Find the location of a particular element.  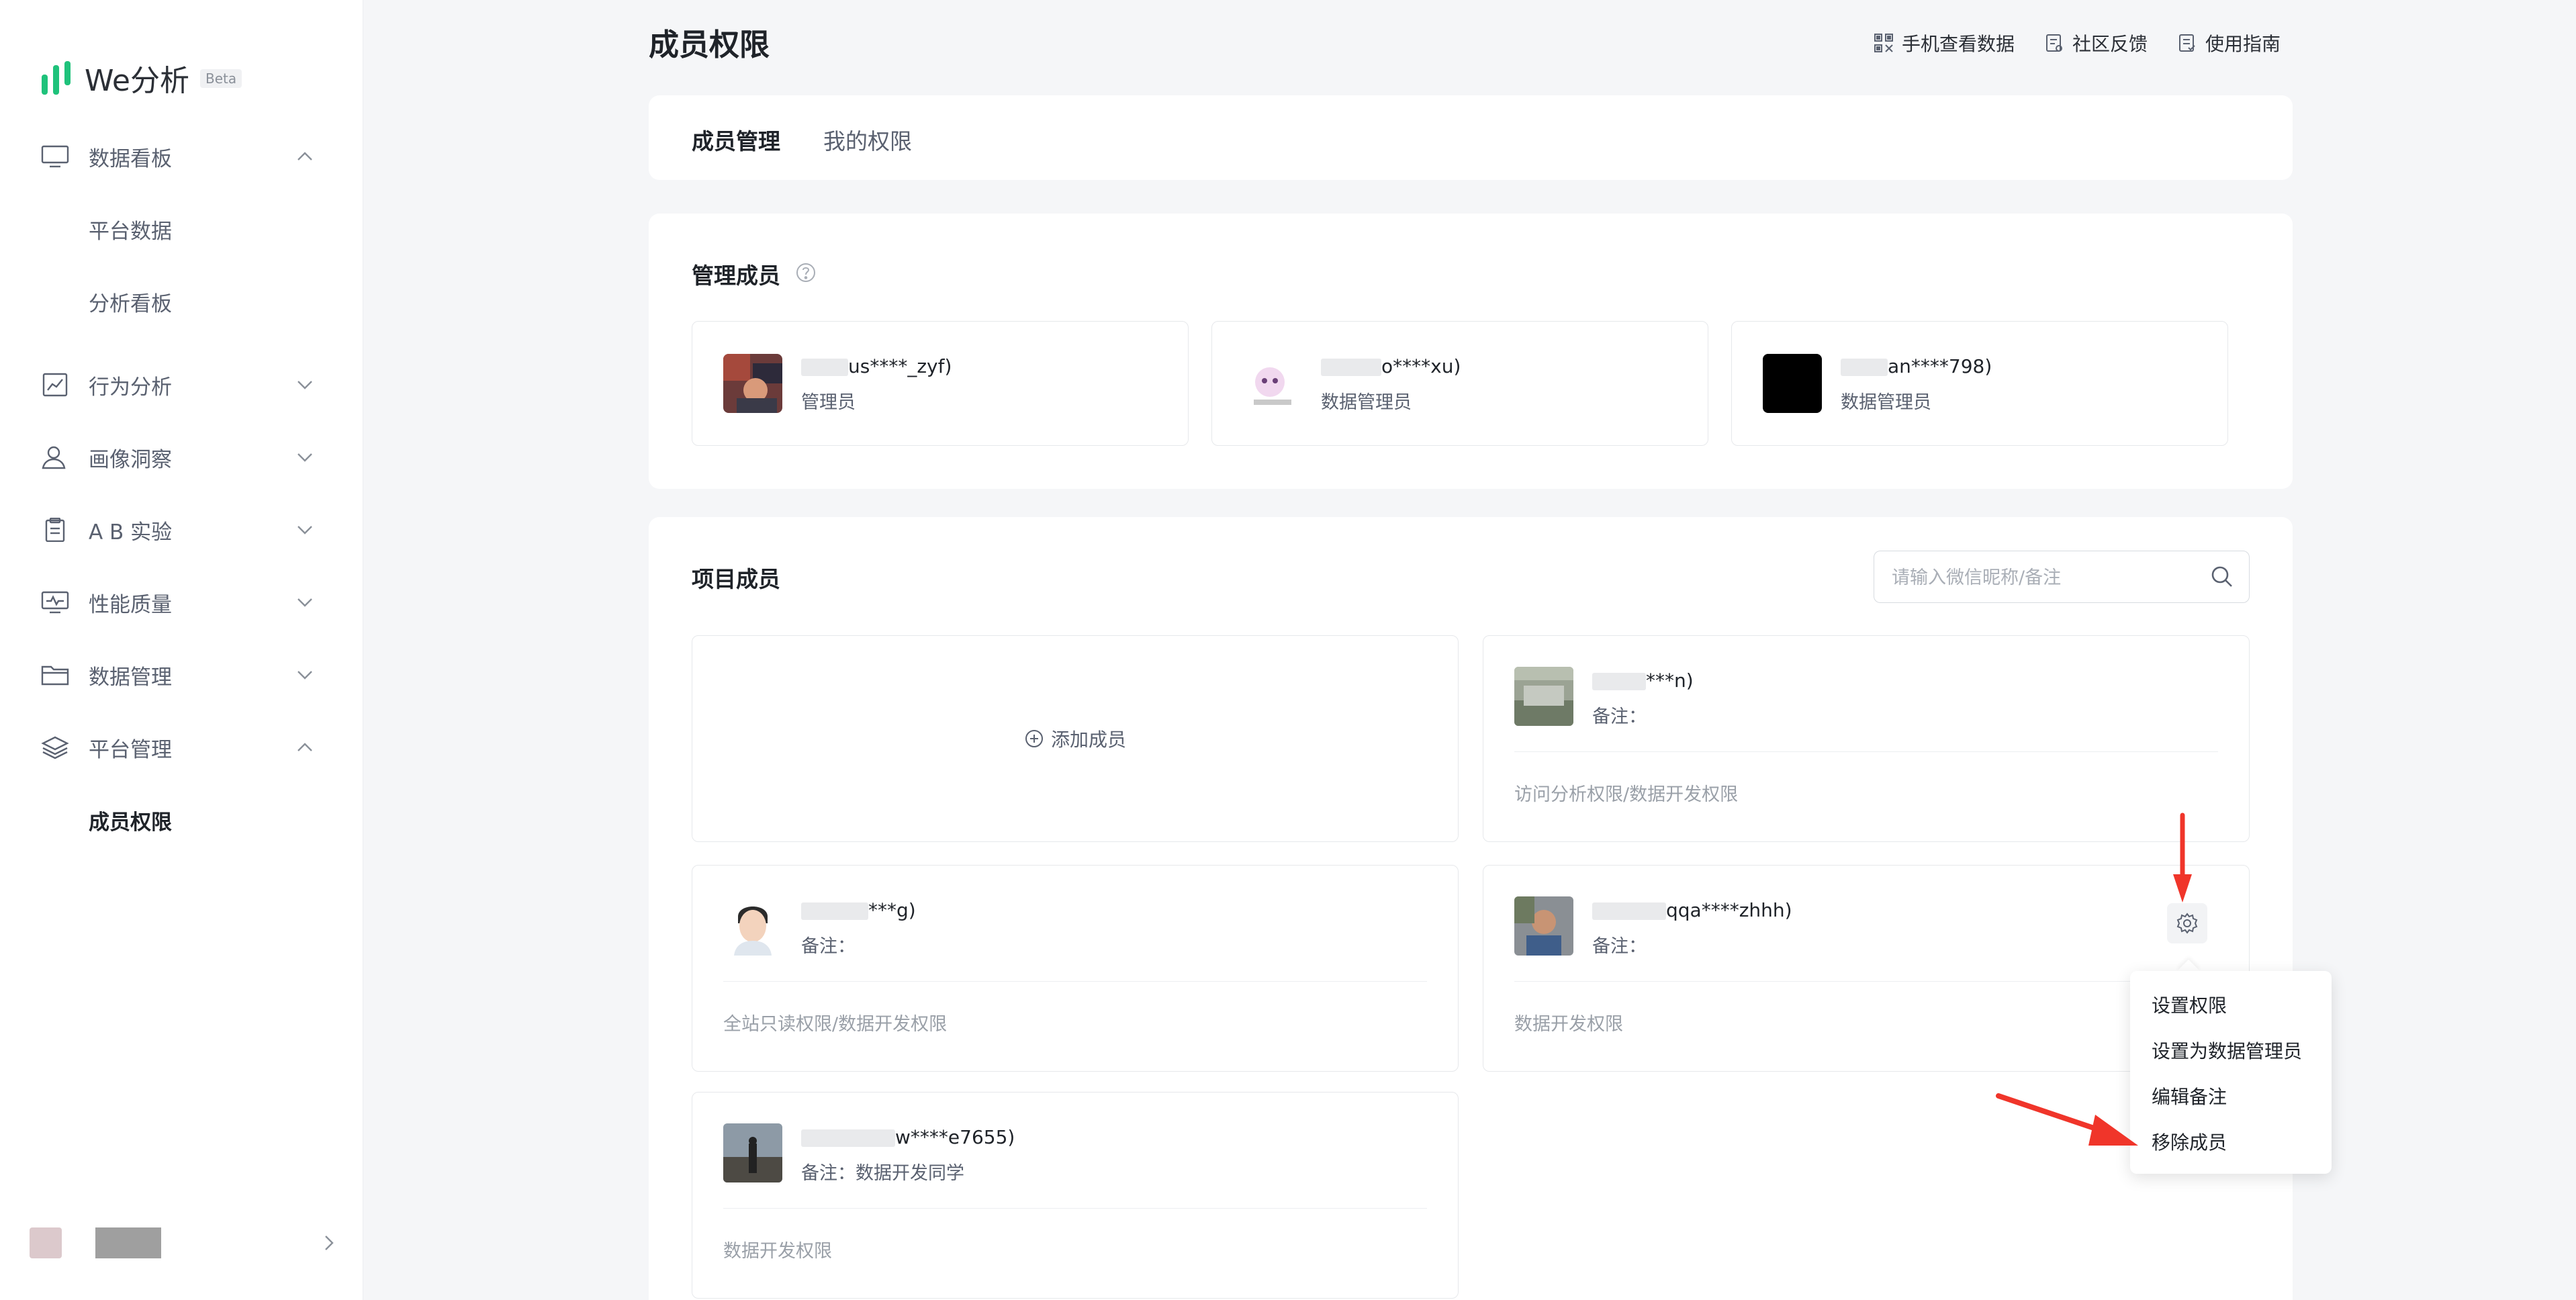

sidebar-item-label: A B 实验 is located at coordinates (131, 532).